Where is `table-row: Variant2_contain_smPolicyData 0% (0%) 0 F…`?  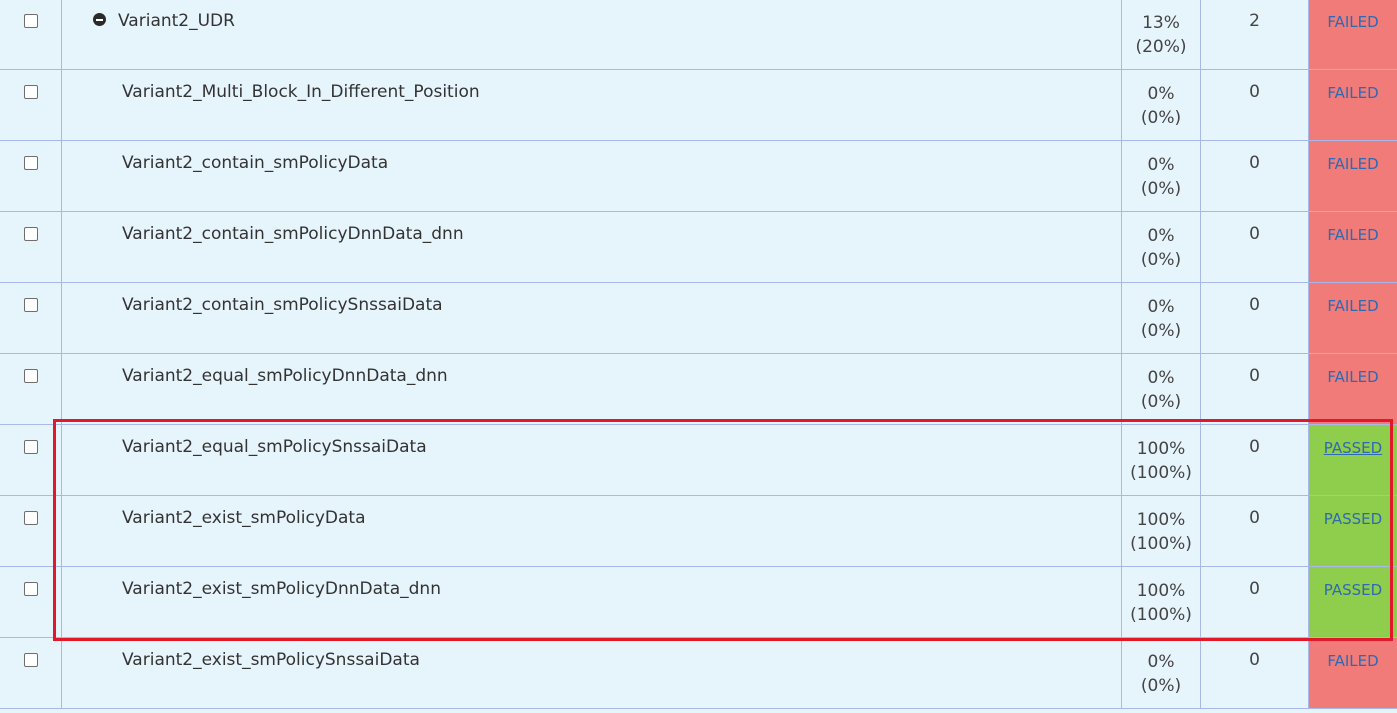
table-row: Variant2_contain_smPolicyData 0% (0%) 0 F… is located at coordinates (698, 176).